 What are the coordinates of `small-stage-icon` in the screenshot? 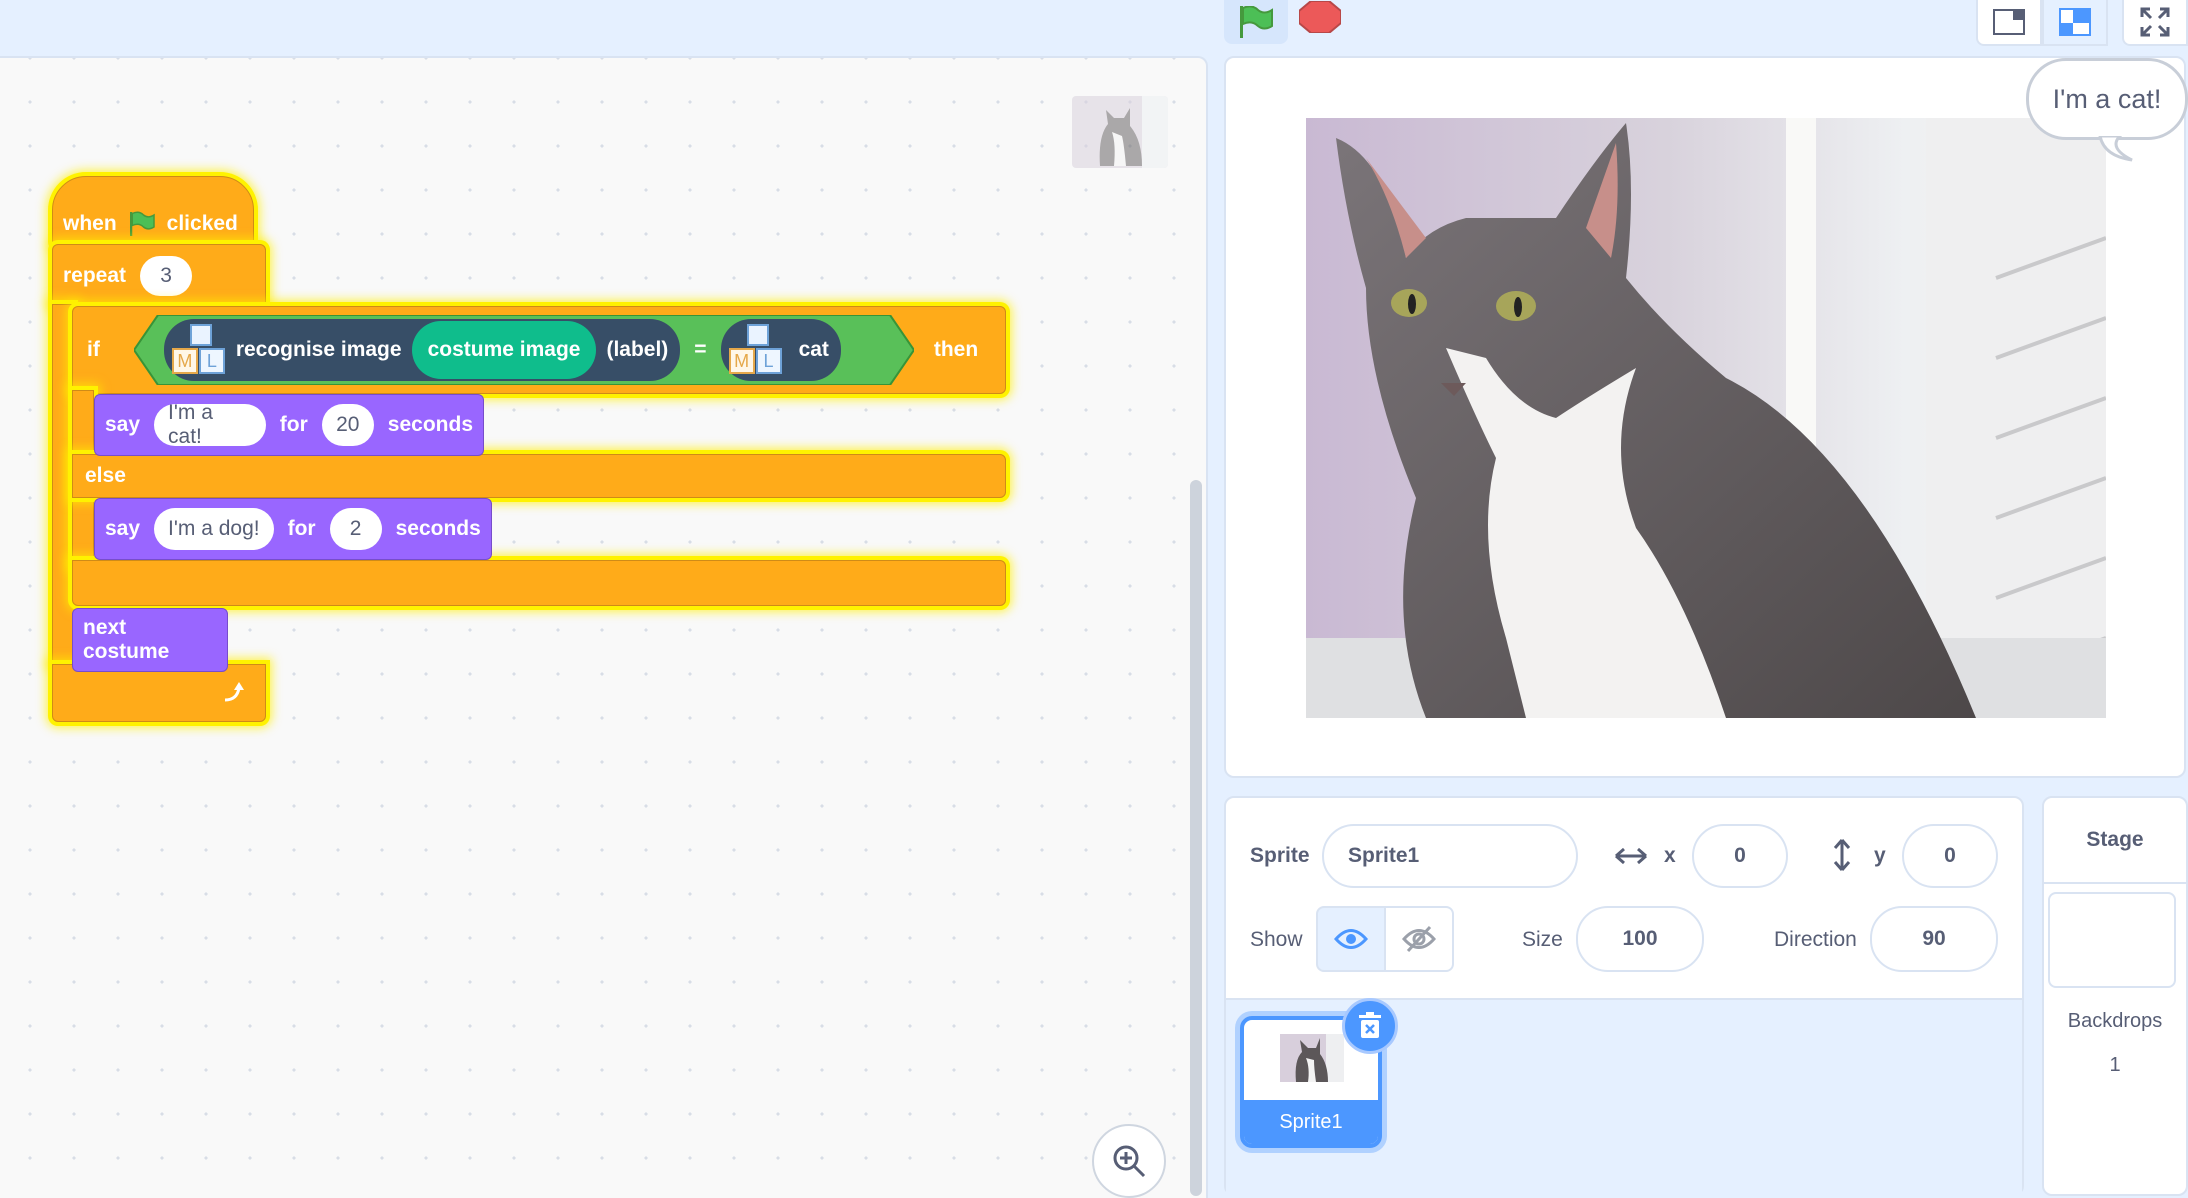 It's located at (2009, 22).